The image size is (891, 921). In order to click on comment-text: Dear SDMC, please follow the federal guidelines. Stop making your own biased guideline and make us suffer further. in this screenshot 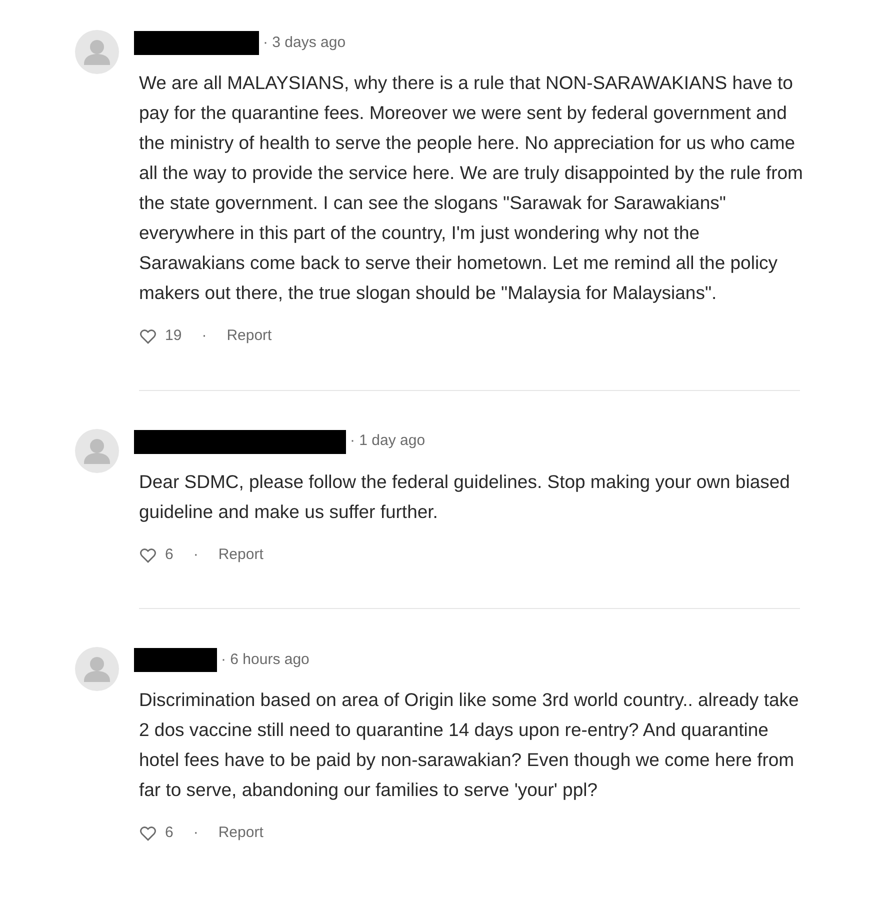, I will do `click(465, 497)`.